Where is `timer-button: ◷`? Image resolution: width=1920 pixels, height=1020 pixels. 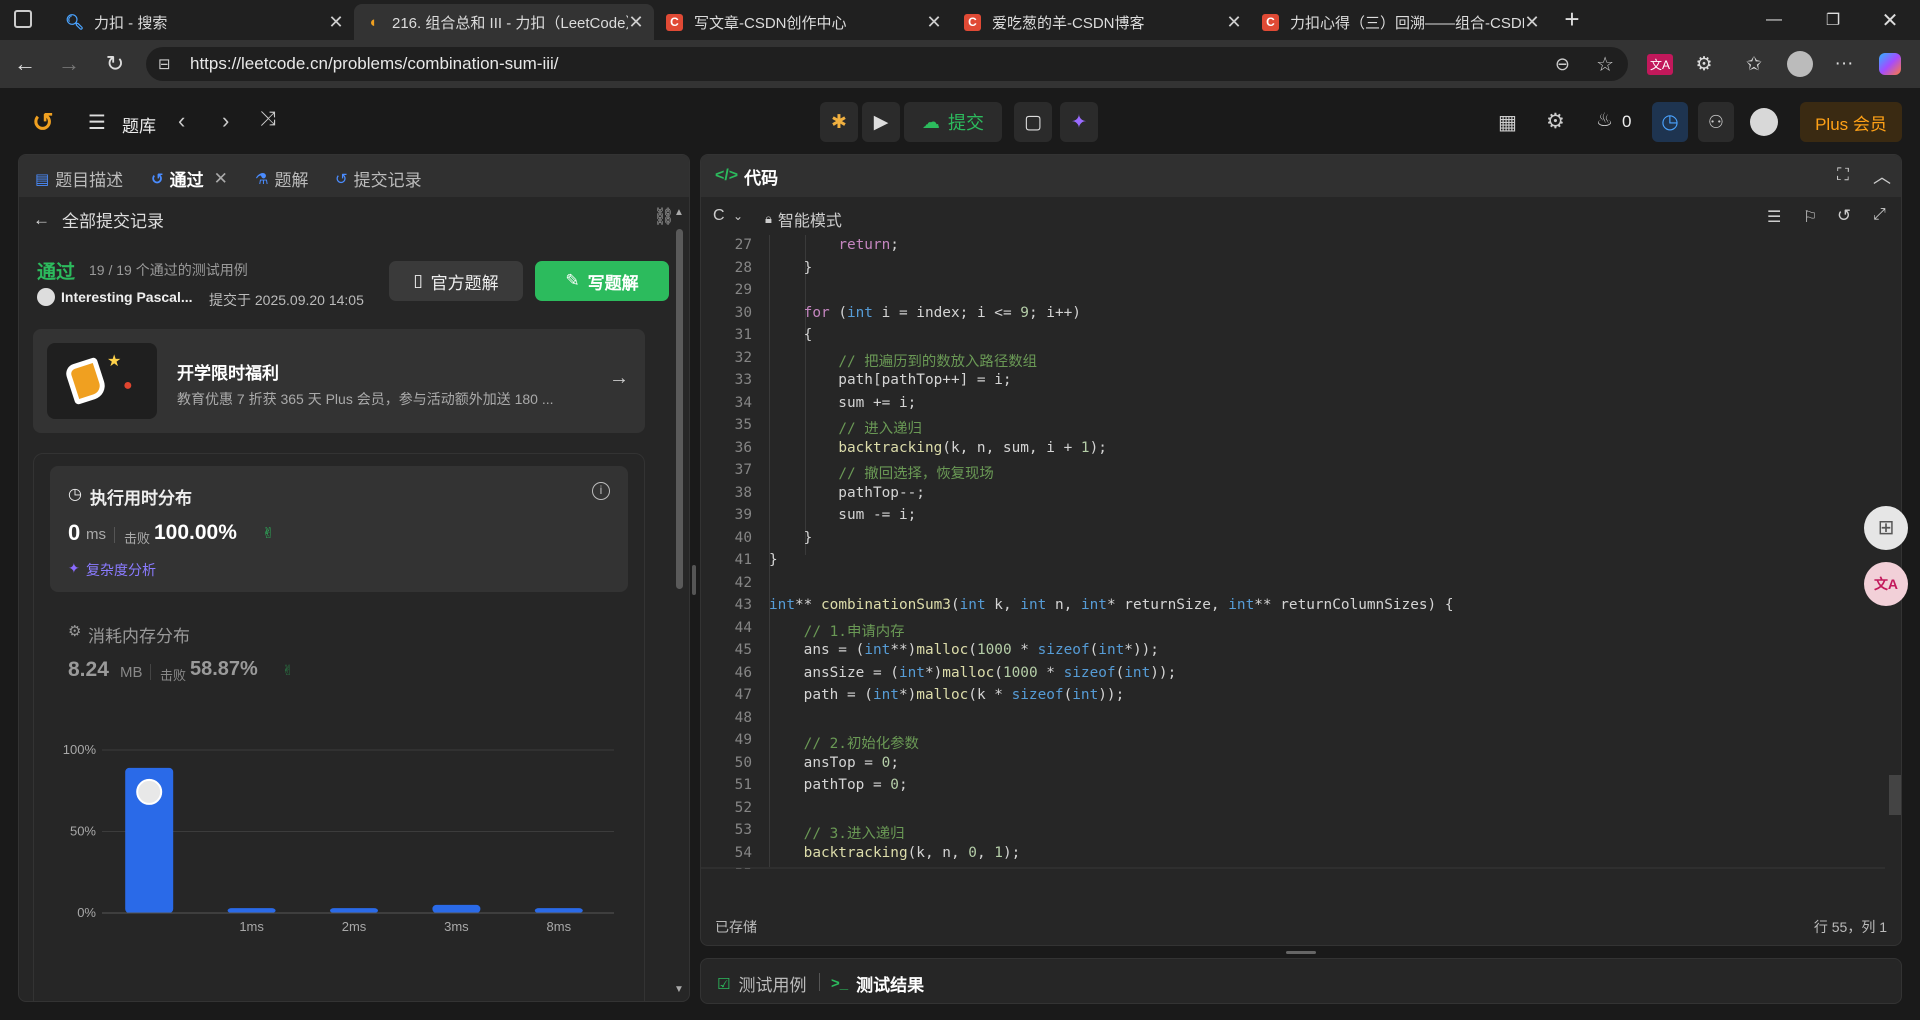
timer-button: ◷ is located at coordinates (1670, 122).